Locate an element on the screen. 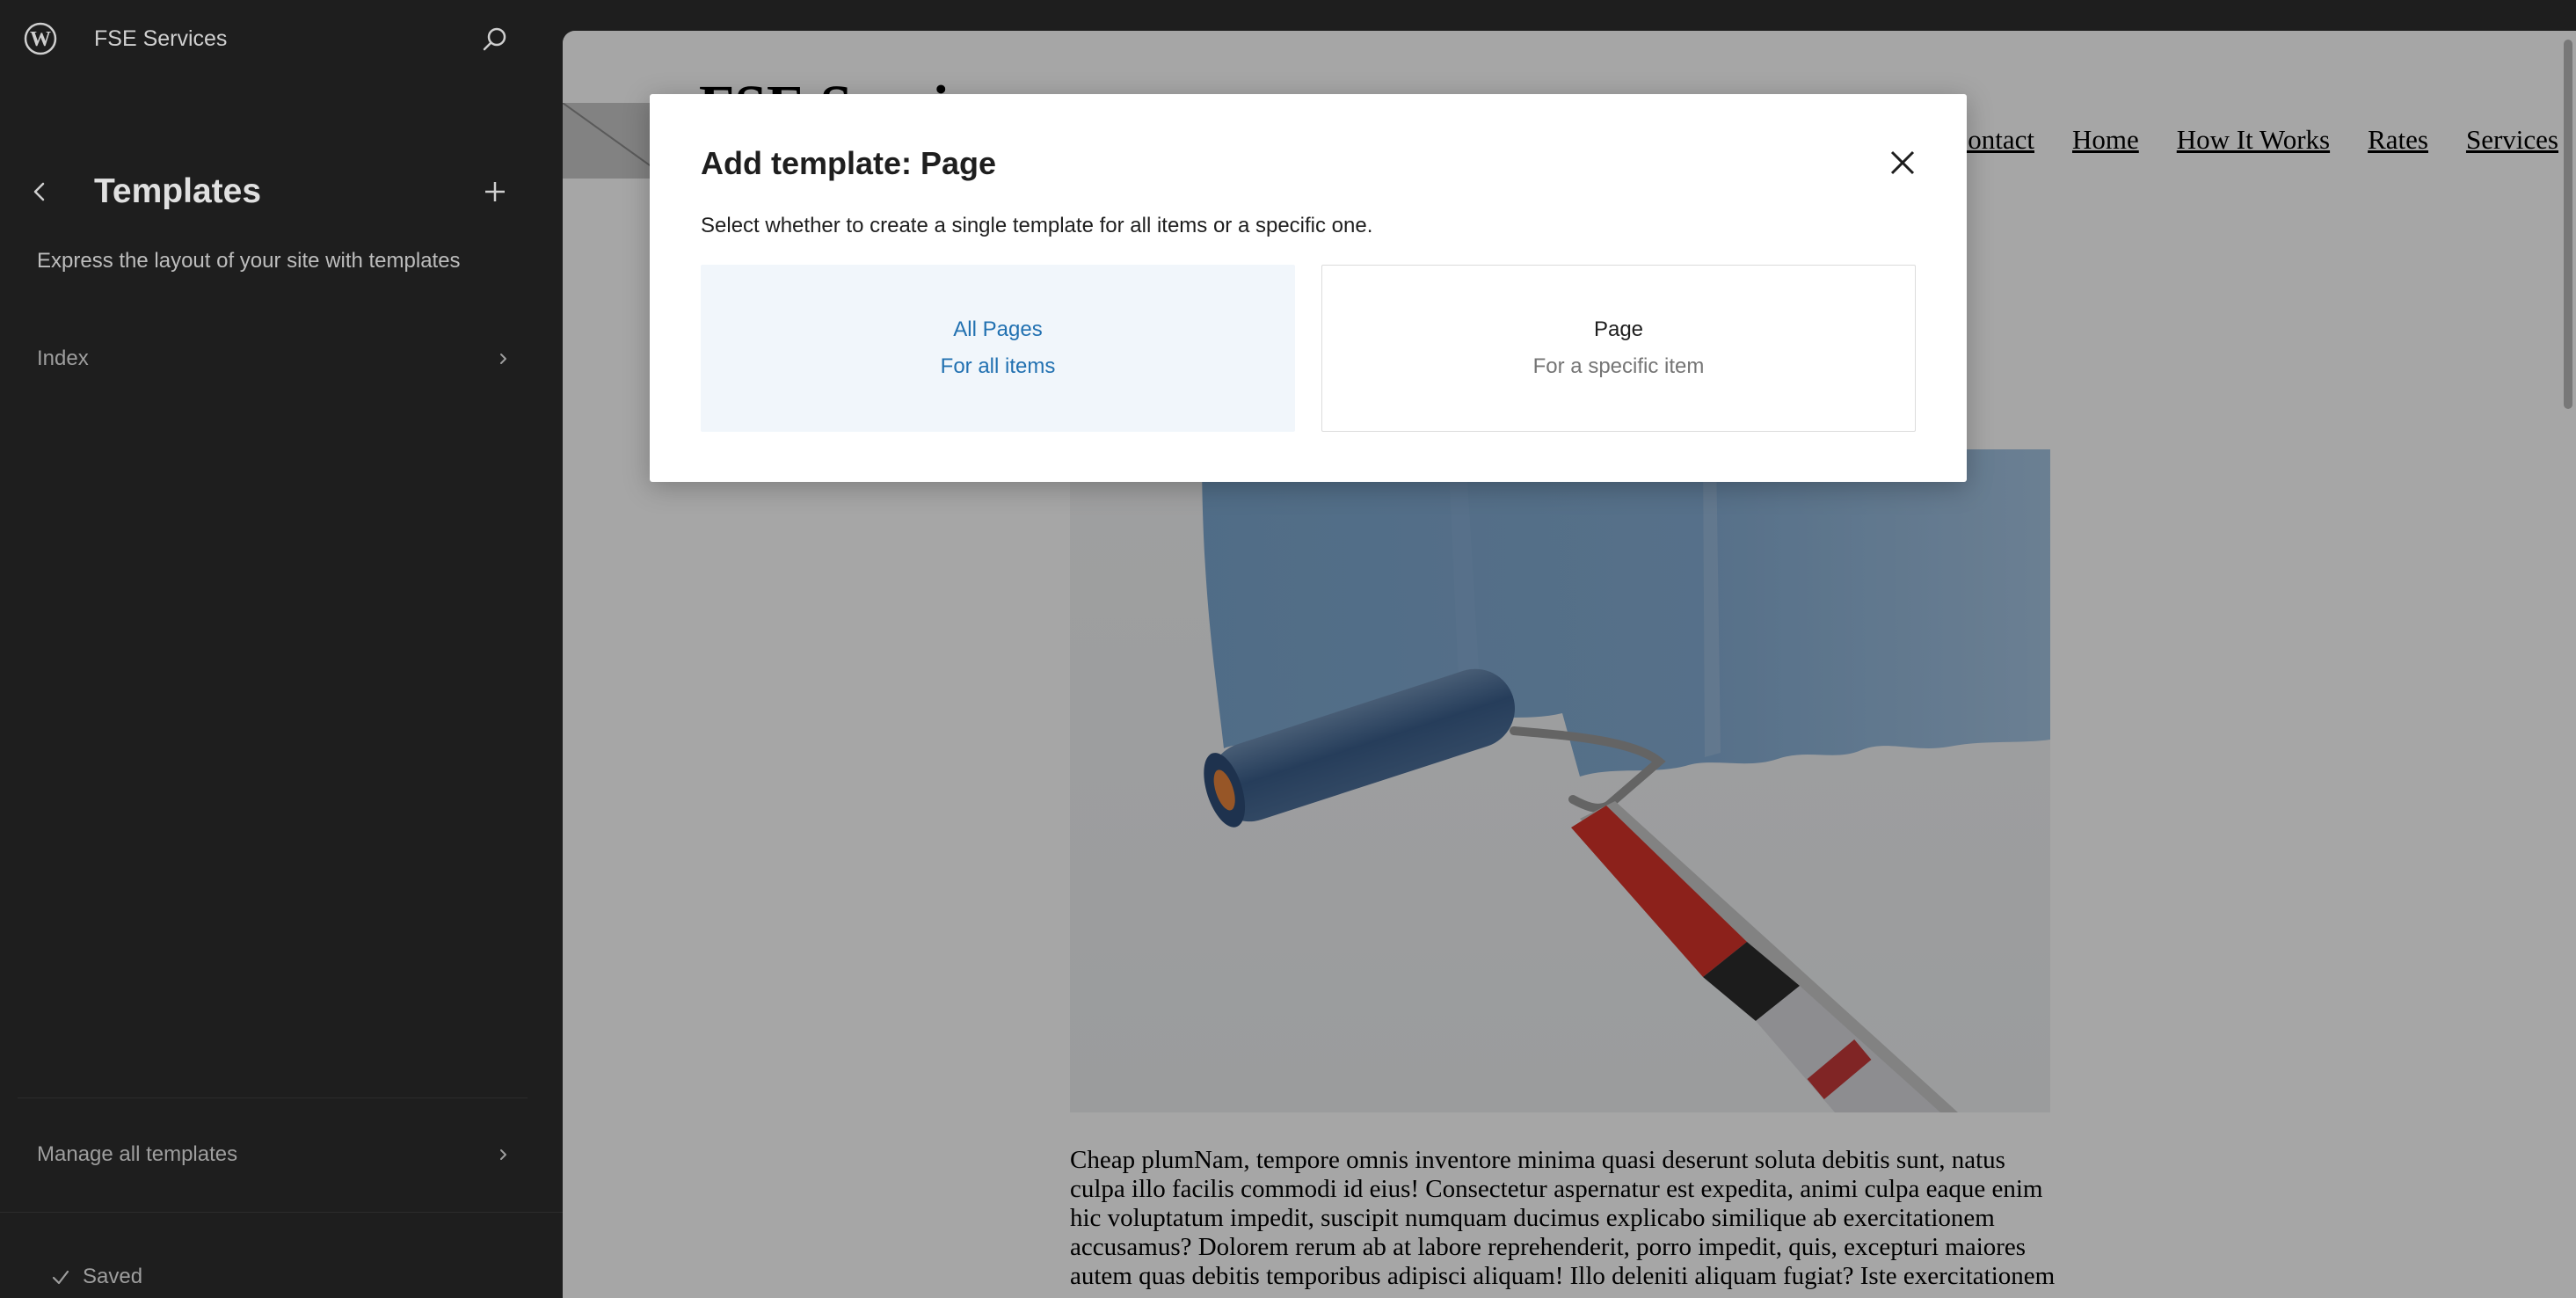 The height and width of the screenshot is (1298, 2576). option-title: Page is located at coordinates (1618, 329).